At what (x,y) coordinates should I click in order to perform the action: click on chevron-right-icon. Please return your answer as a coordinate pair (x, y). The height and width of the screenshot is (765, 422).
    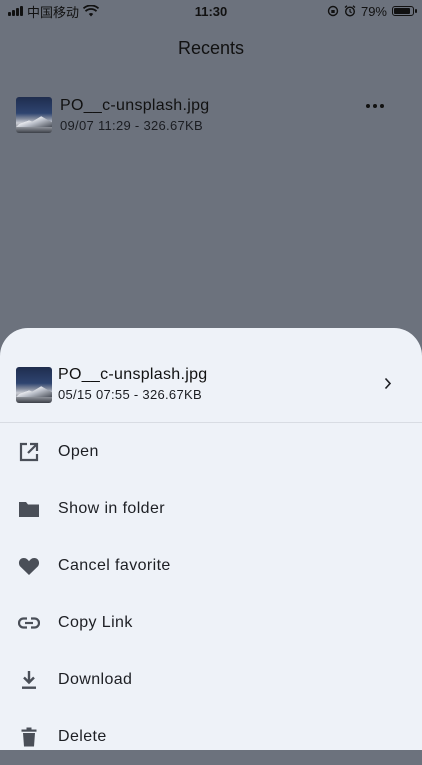
    Looking at the image, I should click on (388, 383).